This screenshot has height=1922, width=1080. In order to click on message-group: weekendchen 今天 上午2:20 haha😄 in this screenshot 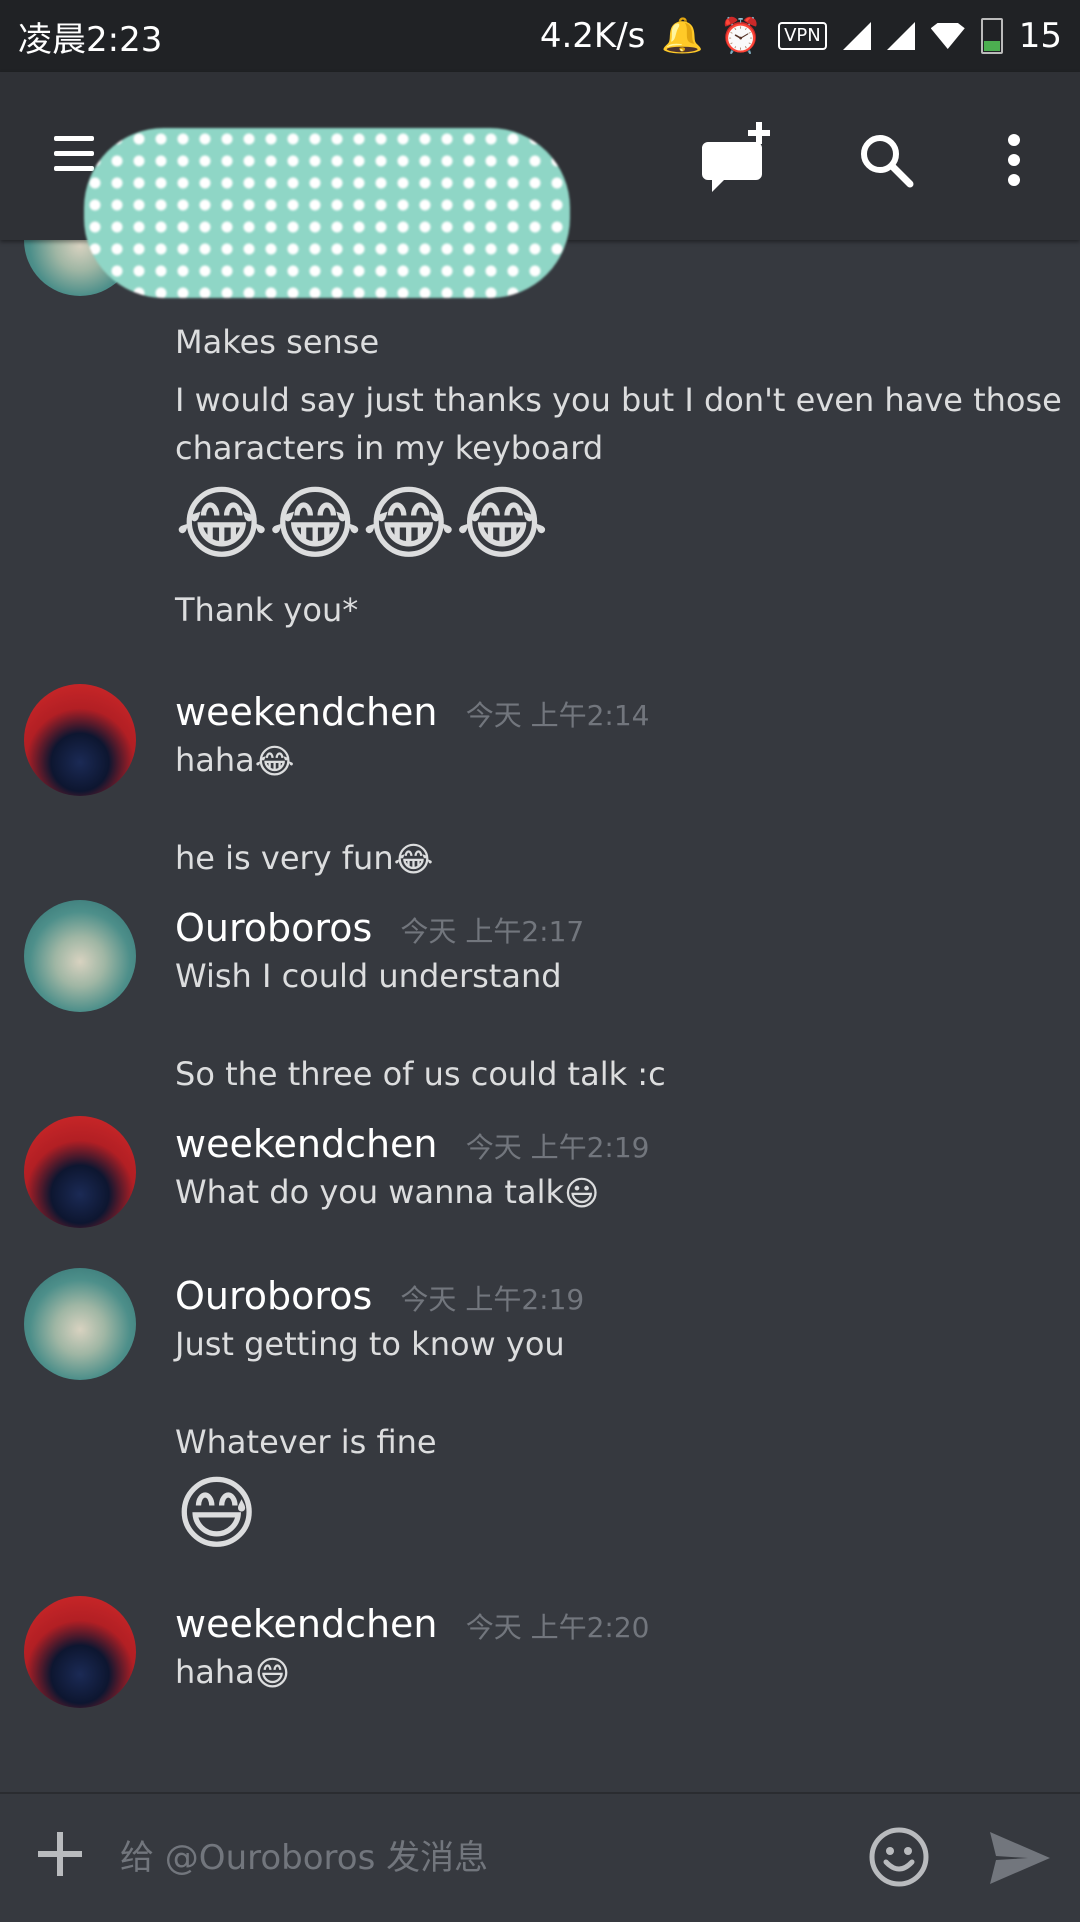, I will do `click(412, 1648)`.